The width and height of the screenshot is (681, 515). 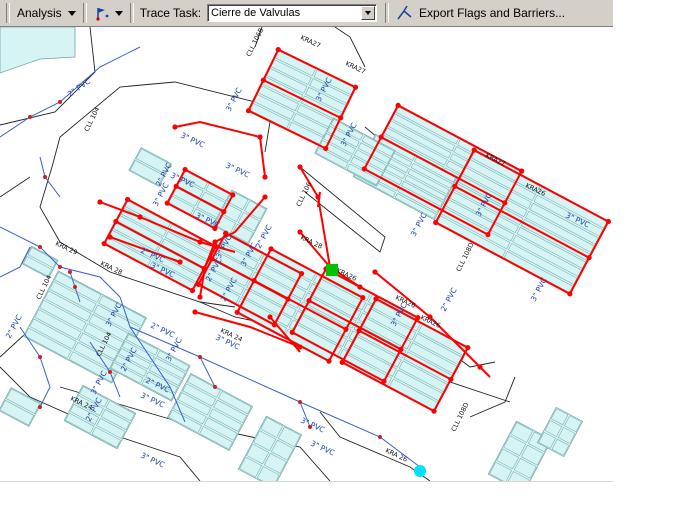 I want to click on window-frame-bottom, so click(x=306, y=498).